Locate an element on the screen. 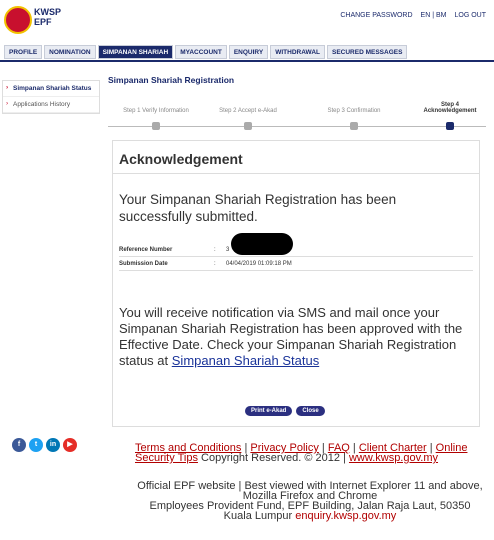  change-password-link: CHANGE PASSWORD is located at coordinates (376, 15).